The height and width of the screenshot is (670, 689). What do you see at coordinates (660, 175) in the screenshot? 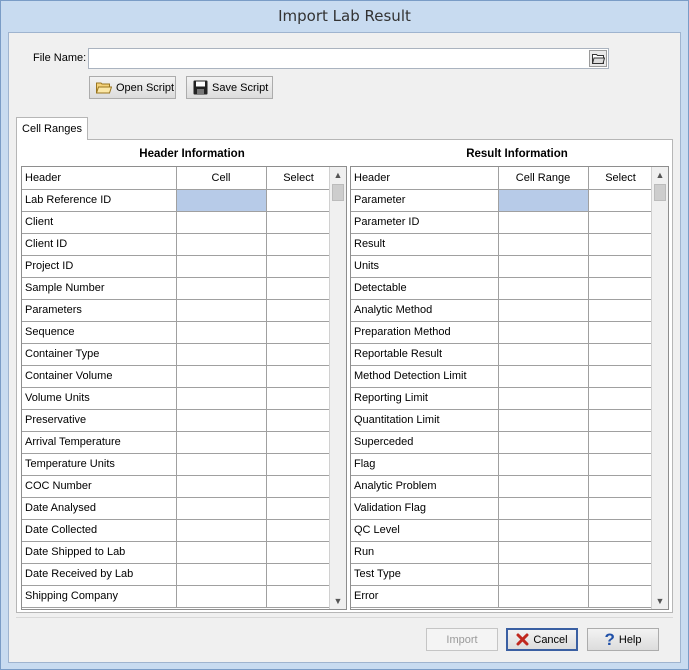
I see `scroll-up-arrow-icon: ▲` at bounding box center [660, 175].